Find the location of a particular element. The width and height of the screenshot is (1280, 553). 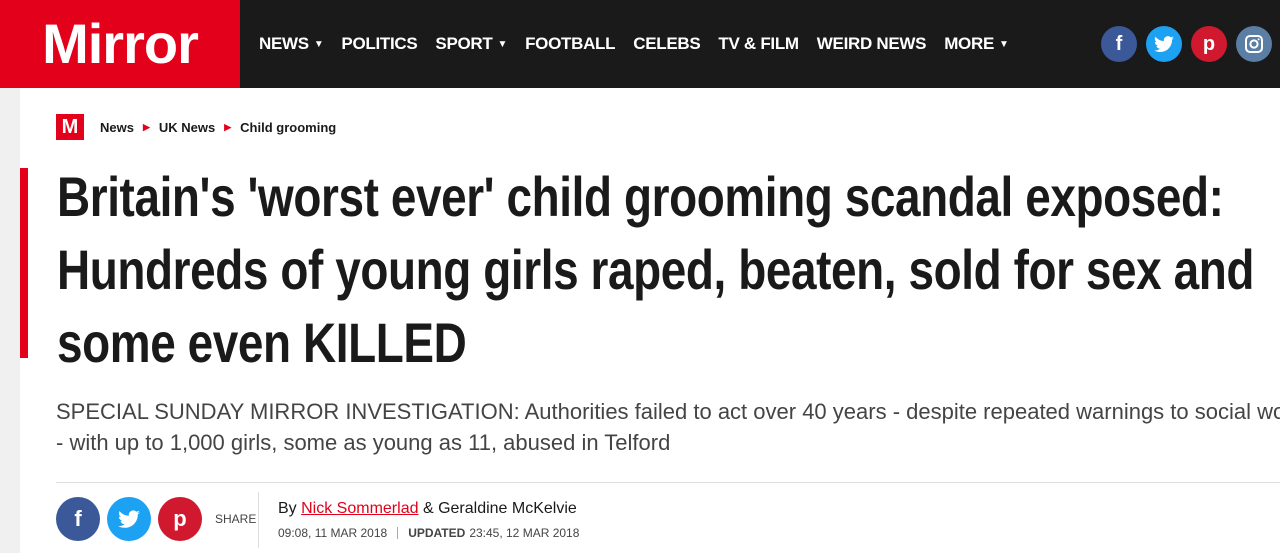

headline-line: some even KILLED is located at coordinates (262, 342).